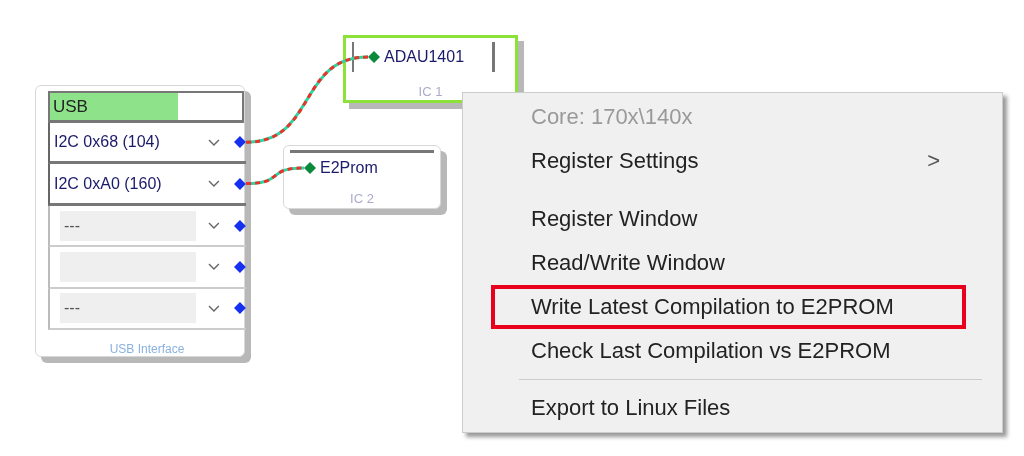 This screenshot has width=1024, height=456. I want to click on menu-item-label: Write Latest Compilation to E2PROM, so click(713, 307).